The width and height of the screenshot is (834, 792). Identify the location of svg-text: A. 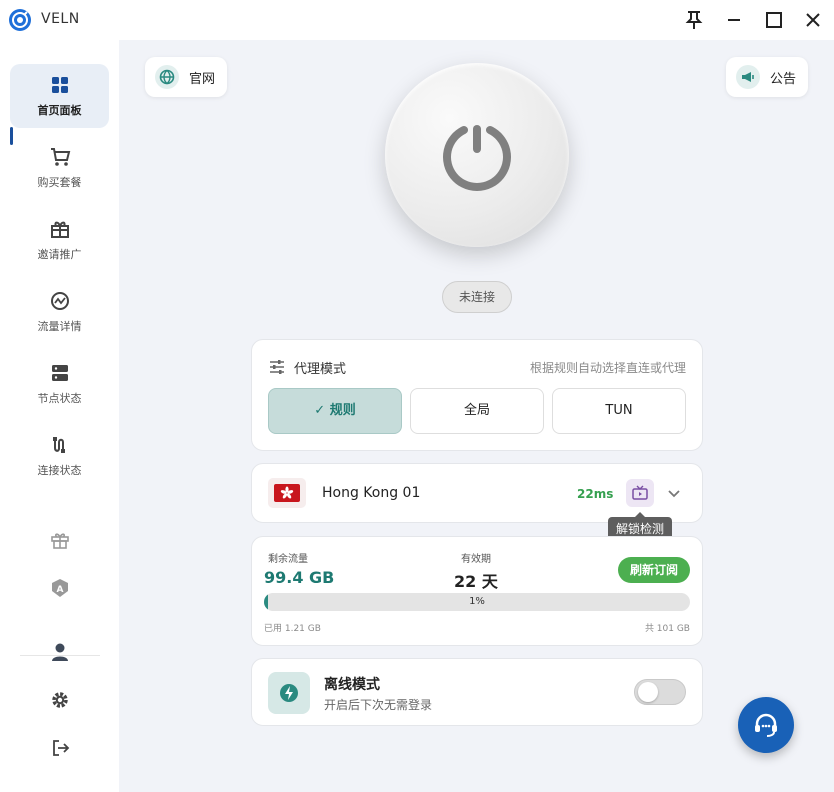
(60, 590).